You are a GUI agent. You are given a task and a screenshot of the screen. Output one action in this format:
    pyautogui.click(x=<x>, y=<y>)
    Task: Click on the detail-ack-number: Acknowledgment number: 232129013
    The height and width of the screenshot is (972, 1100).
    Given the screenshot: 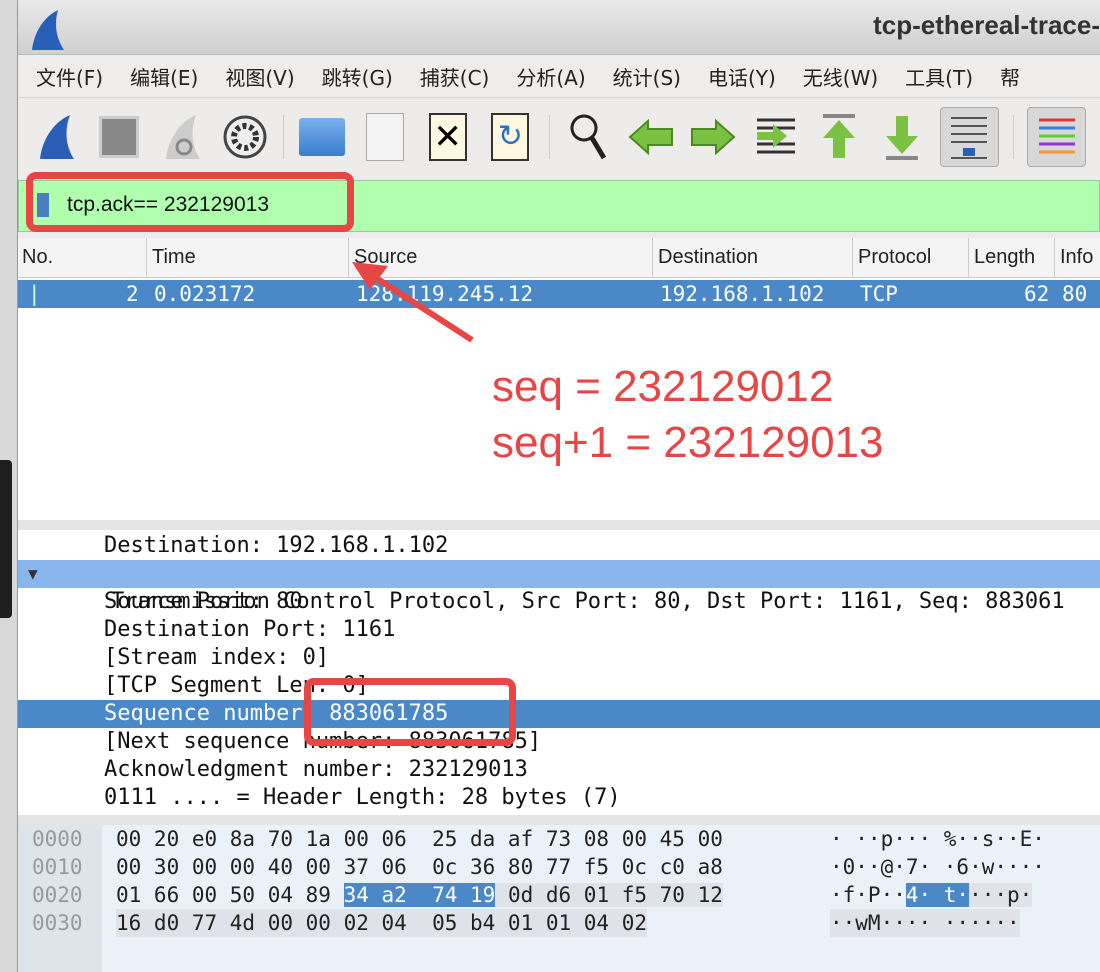 What is the action you would take?
    pyautogui.click(x=559, y=770)
    